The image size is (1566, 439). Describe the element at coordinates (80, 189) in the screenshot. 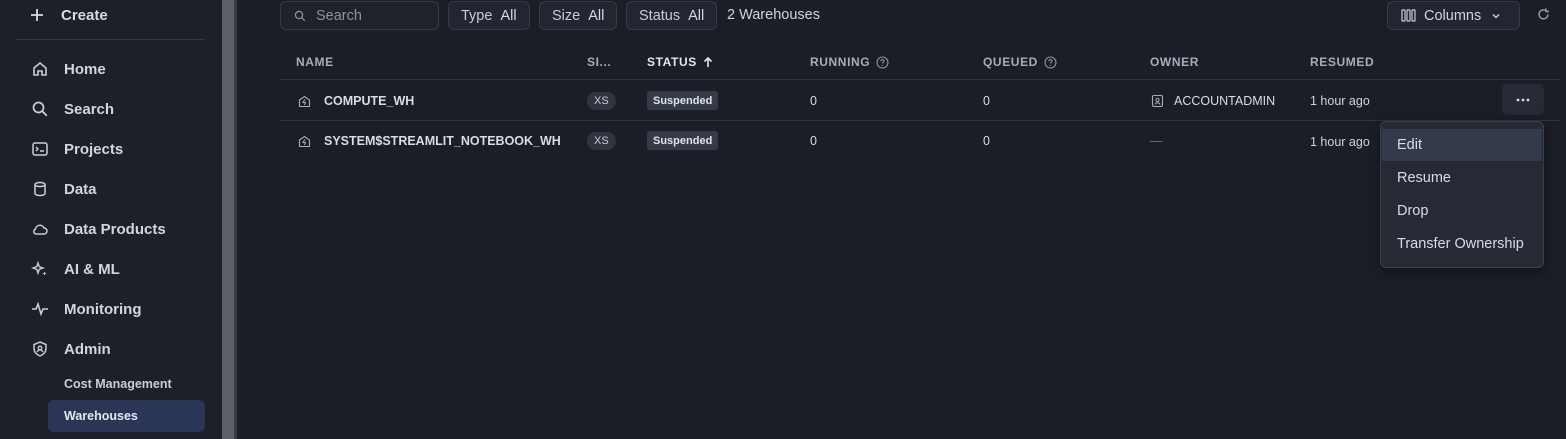

I see `sidebar-item-label: Data` at that location.